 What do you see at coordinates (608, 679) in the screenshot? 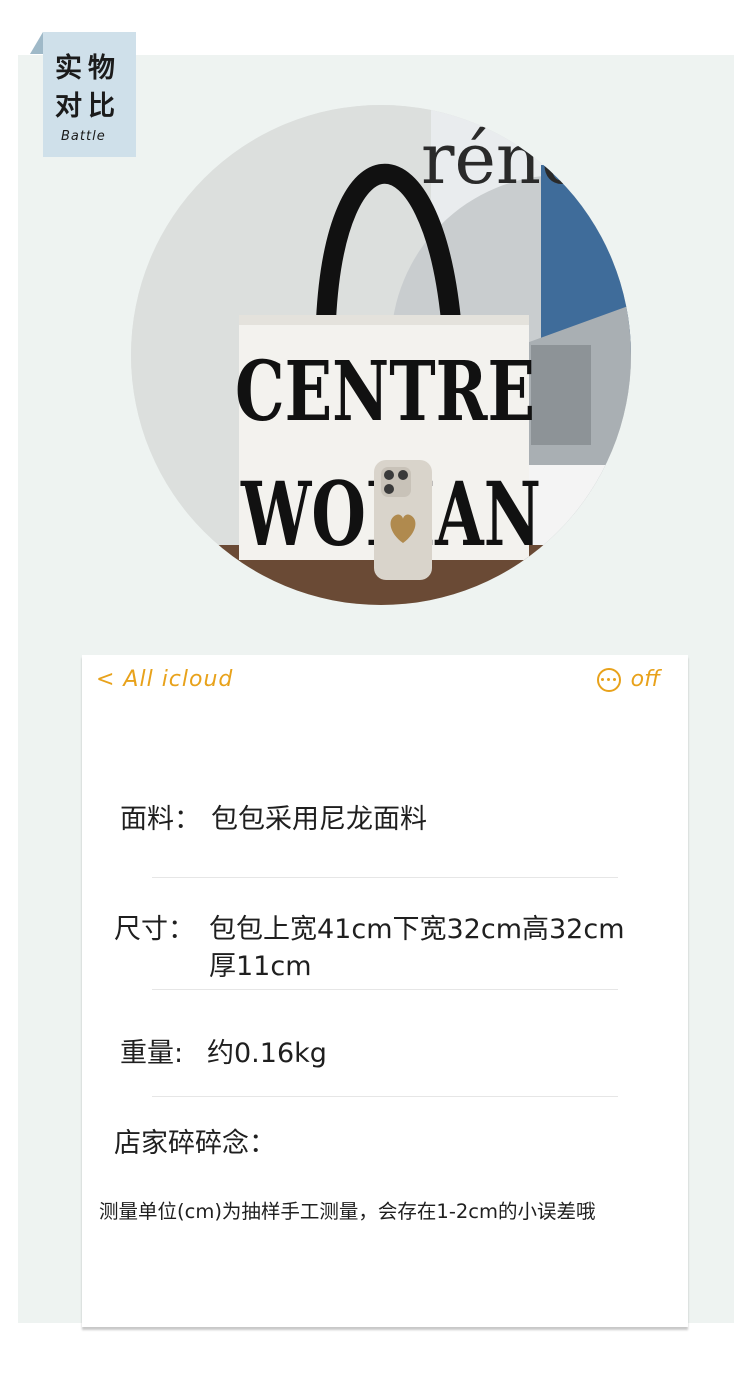
I see `more-dots-icon` at bounding box center [608, 679].